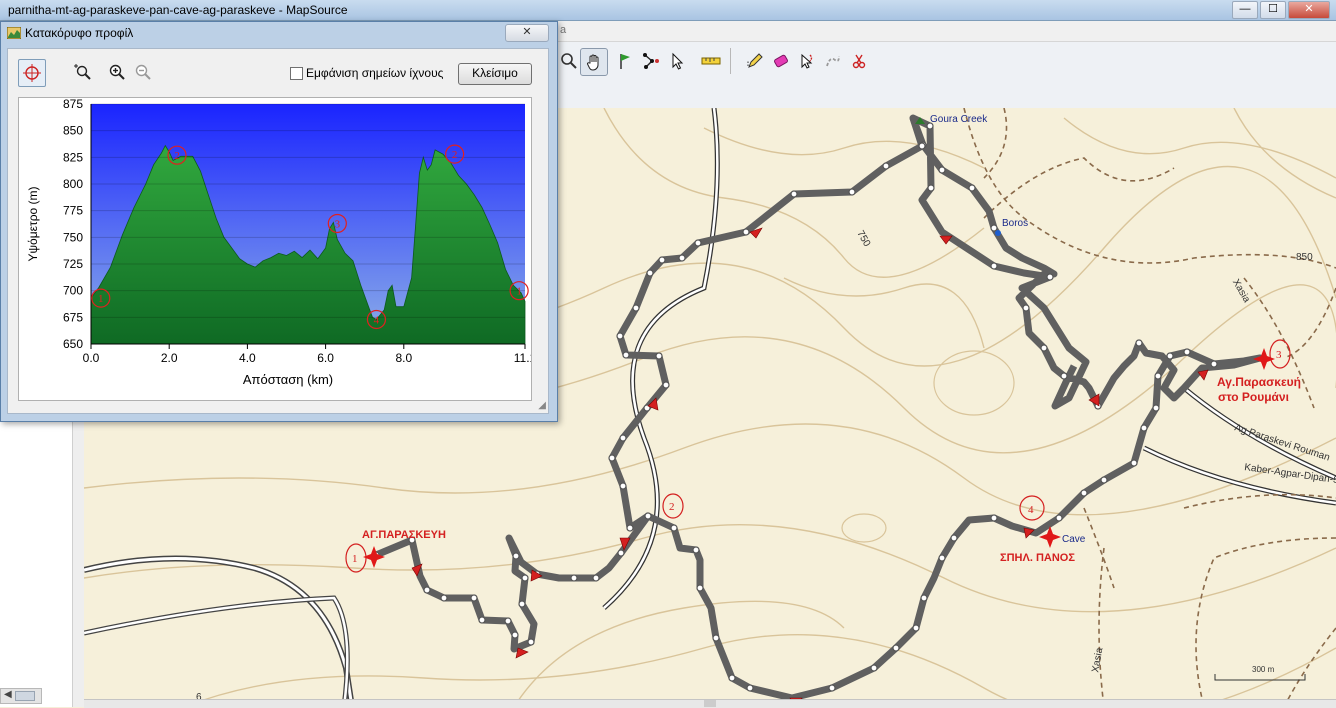  I want to click on scroll-thumb, so click(25, 696).